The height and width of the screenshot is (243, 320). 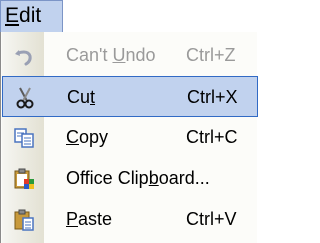 I want to click on menu-item-cut: Cut Ctrl+X, so click(x=130, y=96).